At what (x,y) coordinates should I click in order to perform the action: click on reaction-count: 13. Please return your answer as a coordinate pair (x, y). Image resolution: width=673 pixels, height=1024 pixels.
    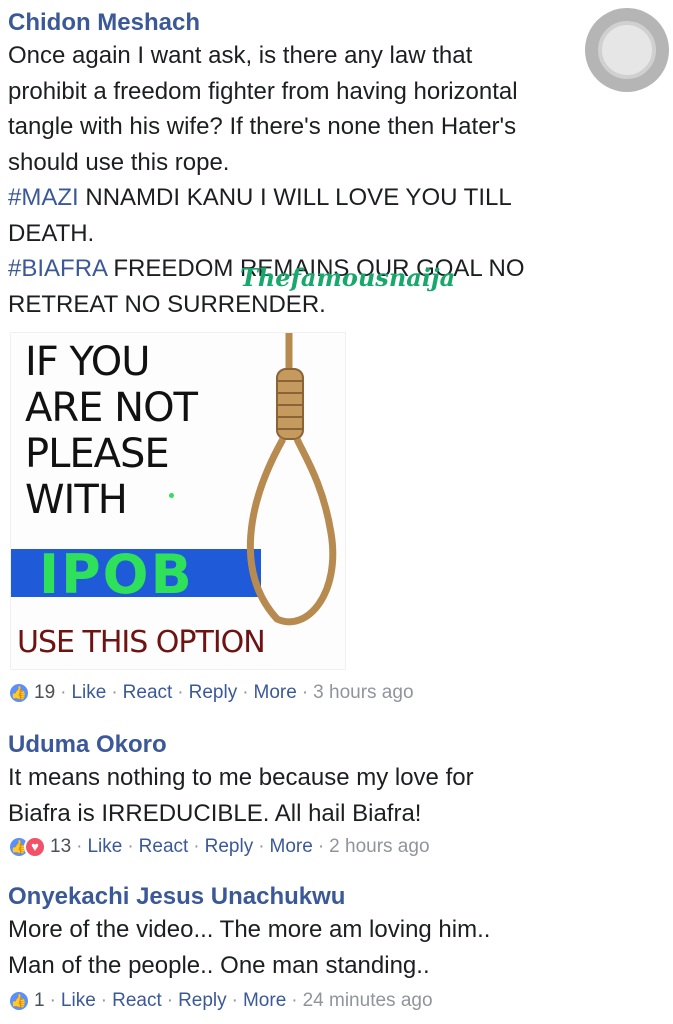
    Looking at the image, I should click on (60, 847).